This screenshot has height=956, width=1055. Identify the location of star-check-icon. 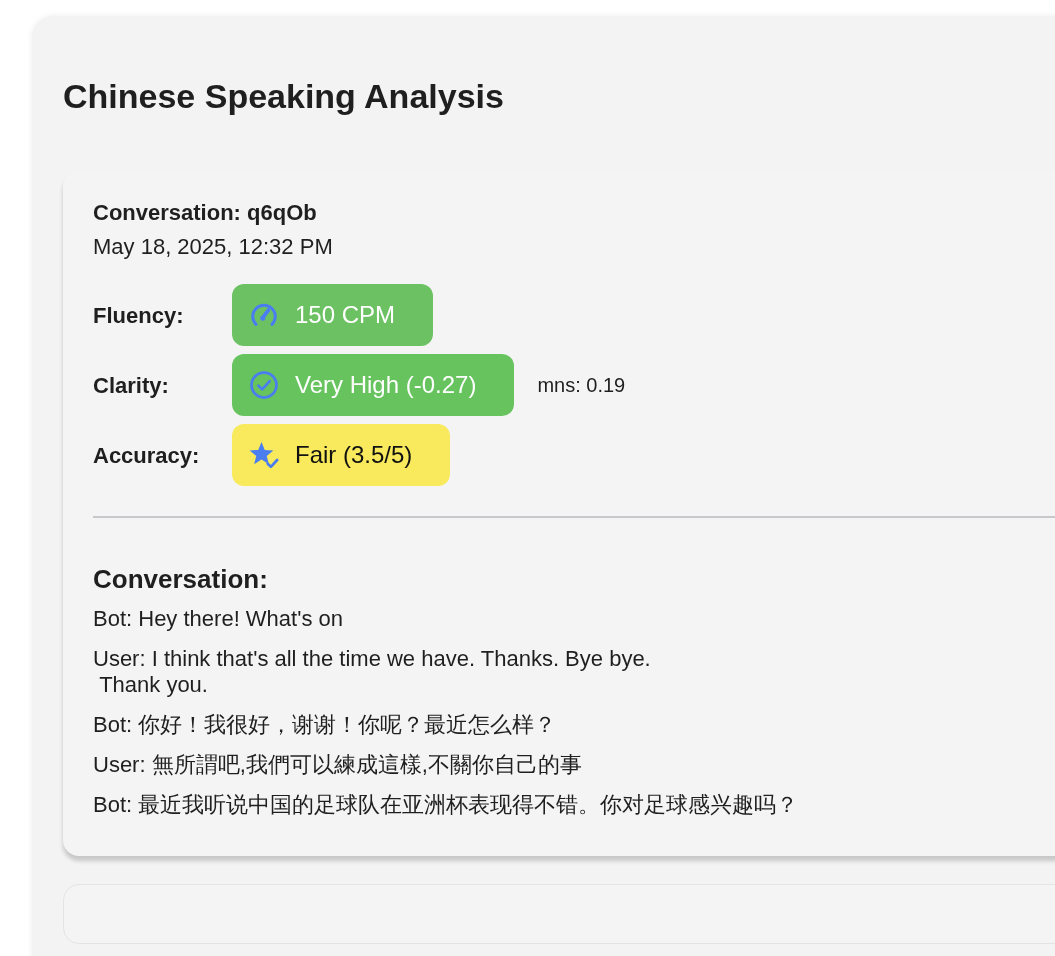
(264, 455).